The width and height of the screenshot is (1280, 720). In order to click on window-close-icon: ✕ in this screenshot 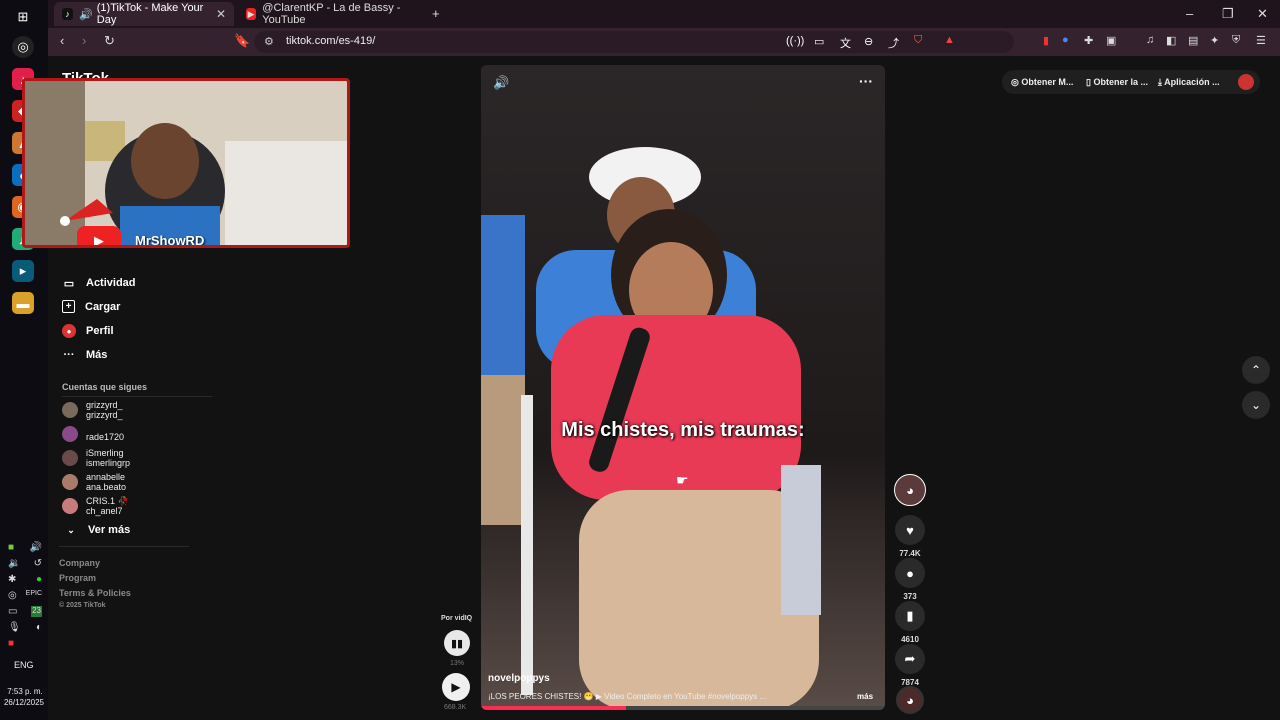, I will do `click(1262, 14)`.